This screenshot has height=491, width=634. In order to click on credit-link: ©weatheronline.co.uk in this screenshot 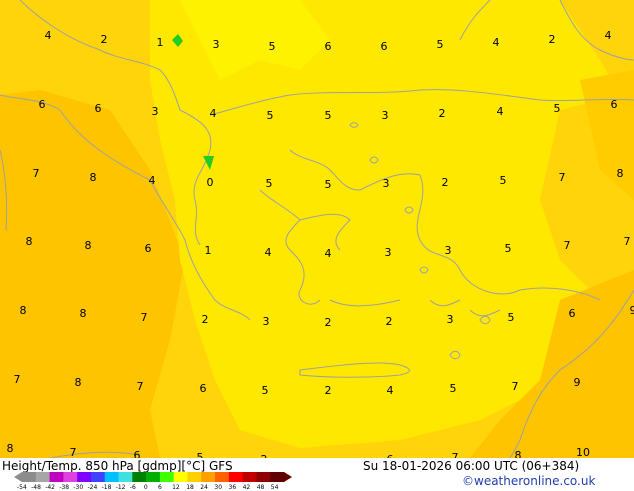, I will do `click(528, 481)`.